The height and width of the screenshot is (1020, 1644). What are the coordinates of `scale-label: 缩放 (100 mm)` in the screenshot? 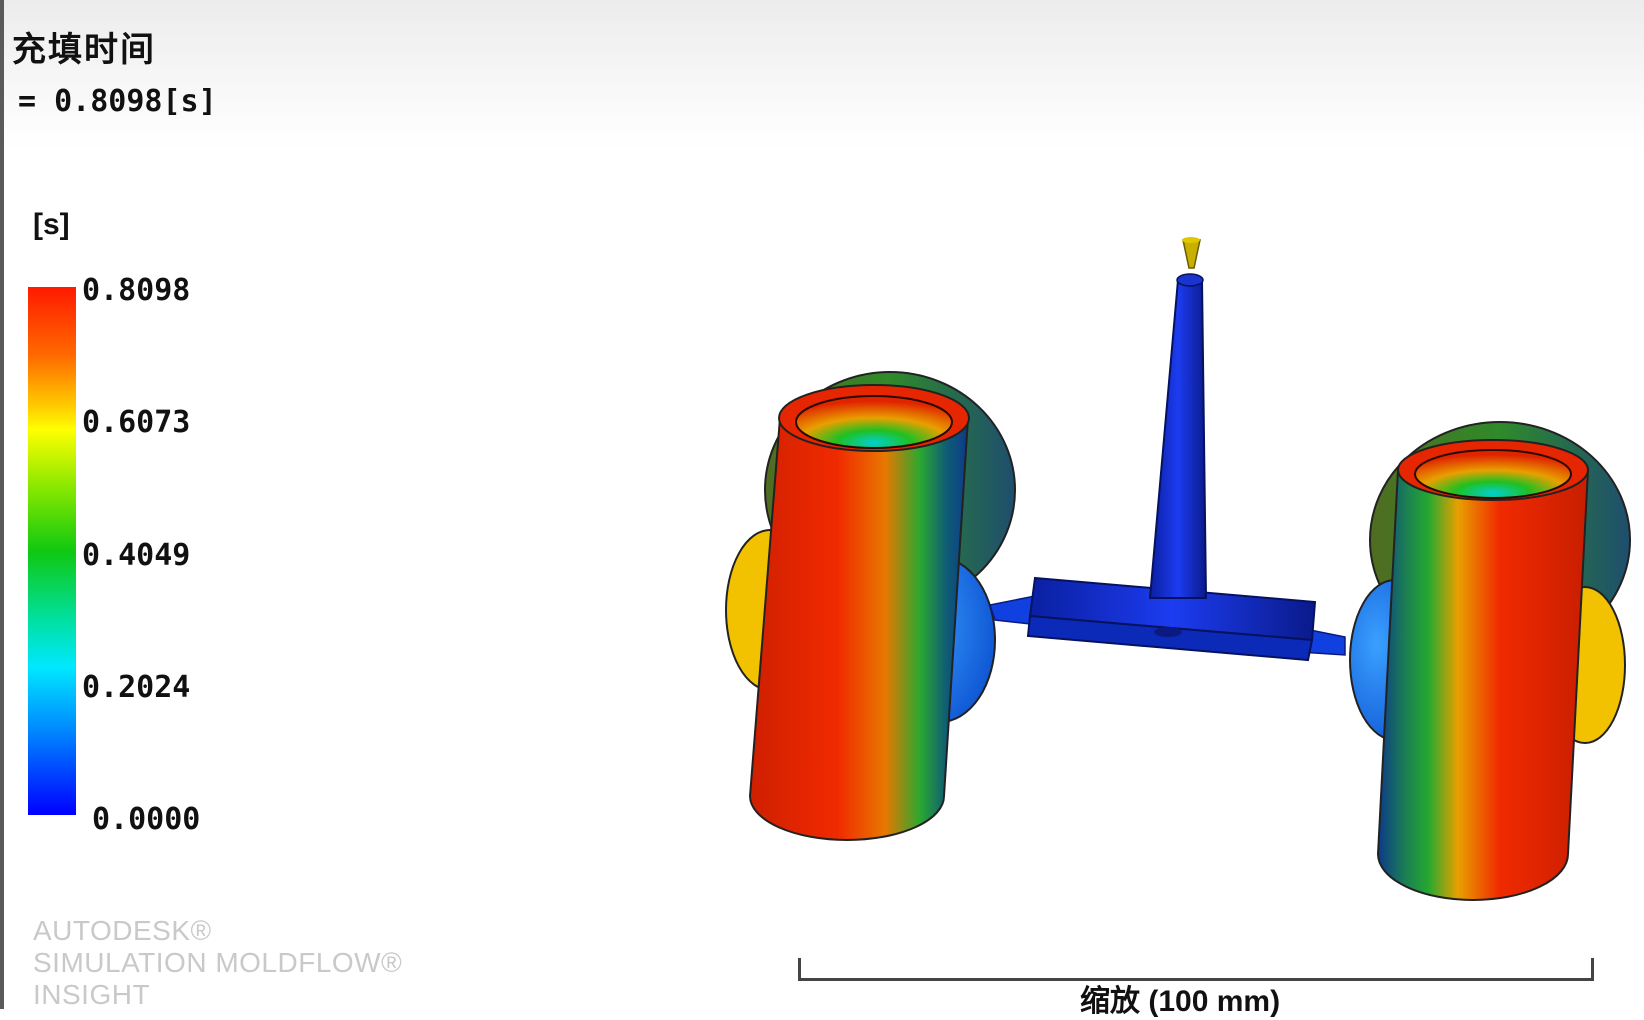 It's located at (1180, 1001).